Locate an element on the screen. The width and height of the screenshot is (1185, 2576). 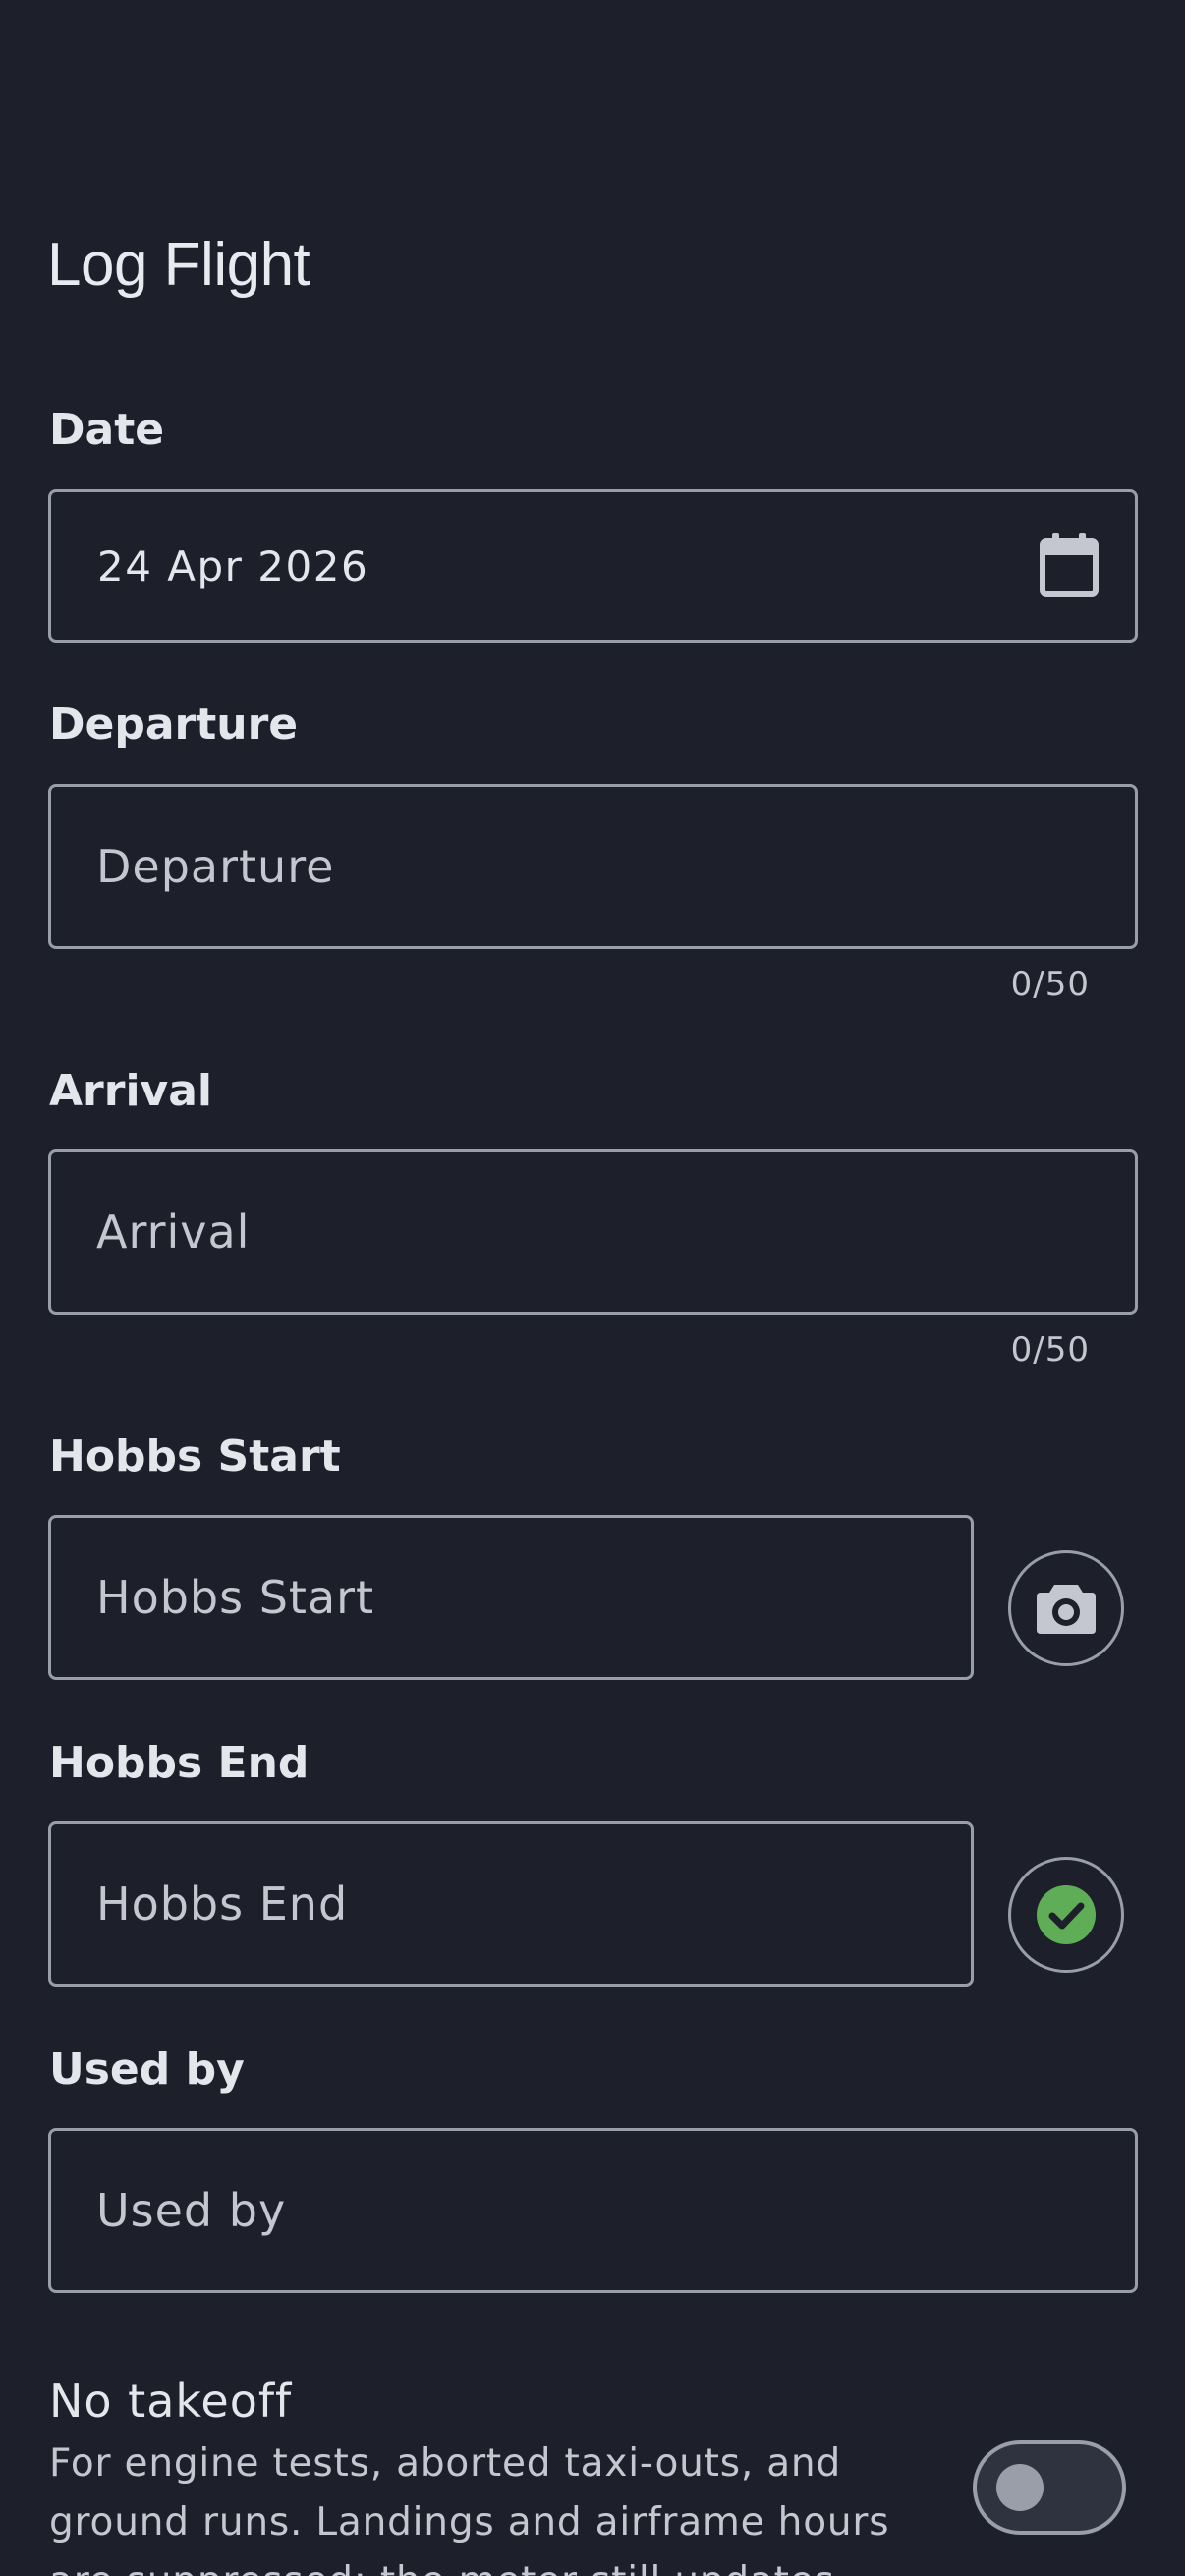
hobbs-start-field is located at coordinates (511, 1597).